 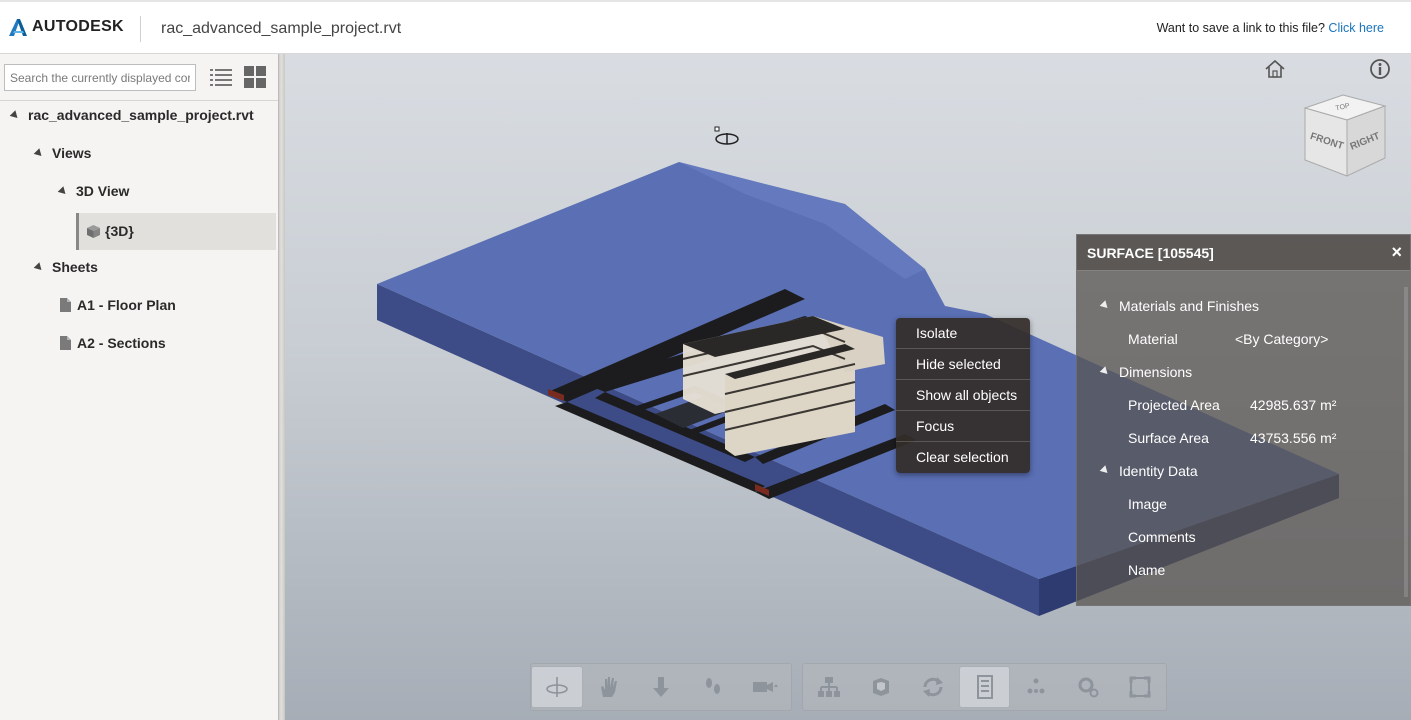 I want to click on property-row-image: Image, so click(x=1244, y=503).